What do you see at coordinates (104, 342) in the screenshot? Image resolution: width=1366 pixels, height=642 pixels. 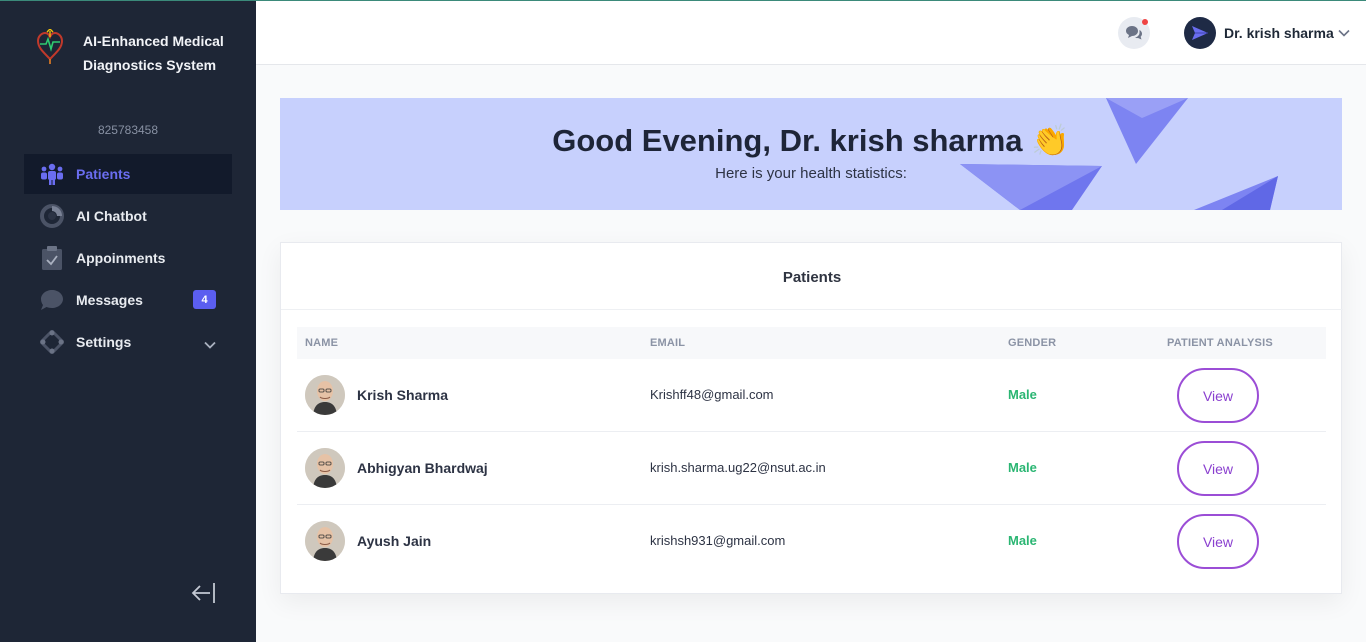 I see `sidebar-item-label: Settings` at bounding box center [104, 342].